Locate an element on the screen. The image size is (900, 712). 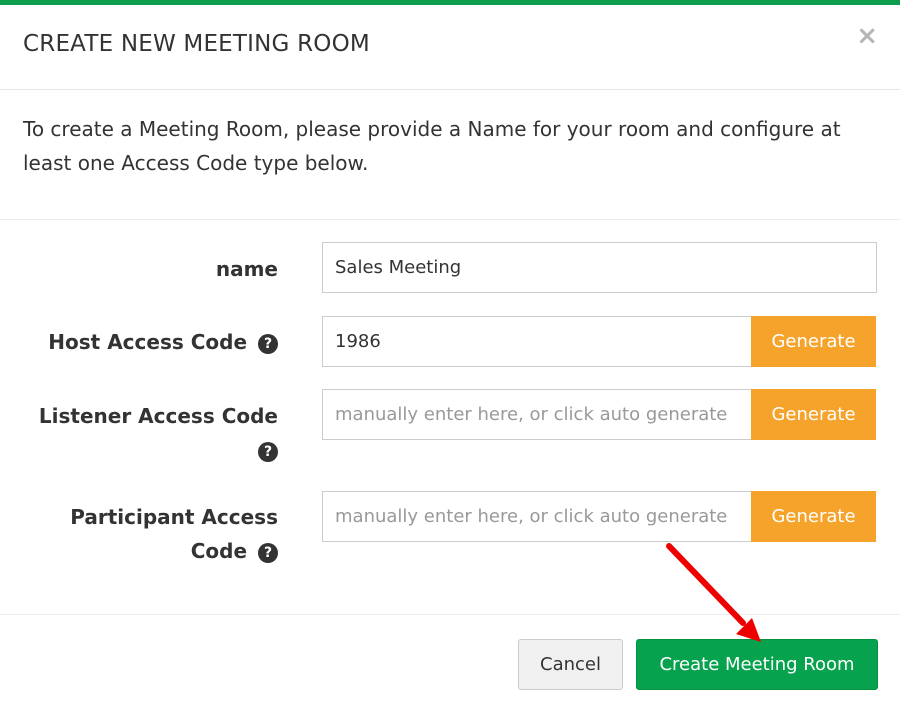
name-label-text: name is located at coordinates (246, 269).